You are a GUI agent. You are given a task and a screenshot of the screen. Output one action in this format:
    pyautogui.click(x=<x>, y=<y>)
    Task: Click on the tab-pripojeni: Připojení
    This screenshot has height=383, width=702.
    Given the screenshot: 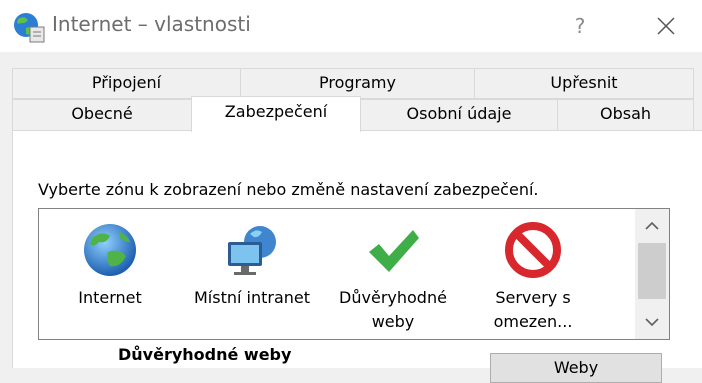 What is the action you would take?
    pyautogui.click(x=126, y=83)
    